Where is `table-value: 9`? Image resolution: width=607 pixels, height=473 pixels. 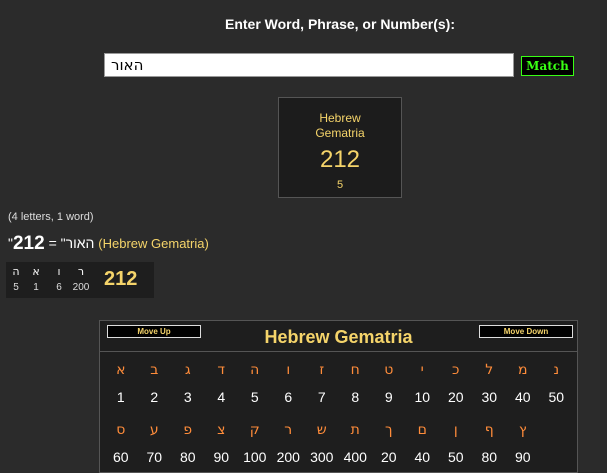 table-value: 9 is located at coordinates (388, 397).